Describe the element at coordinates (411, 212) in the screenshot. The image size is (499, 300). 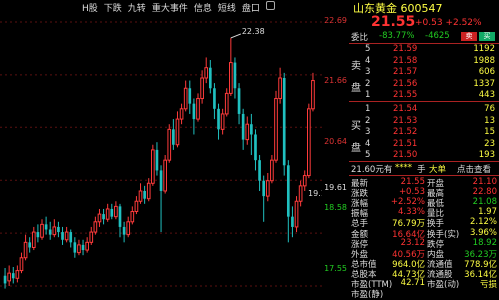
I see `stat-value: 4.33%` at that location.